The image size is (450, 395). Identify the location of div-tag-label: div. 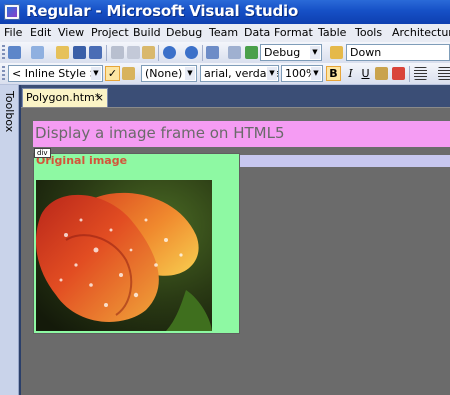
(42, 153).